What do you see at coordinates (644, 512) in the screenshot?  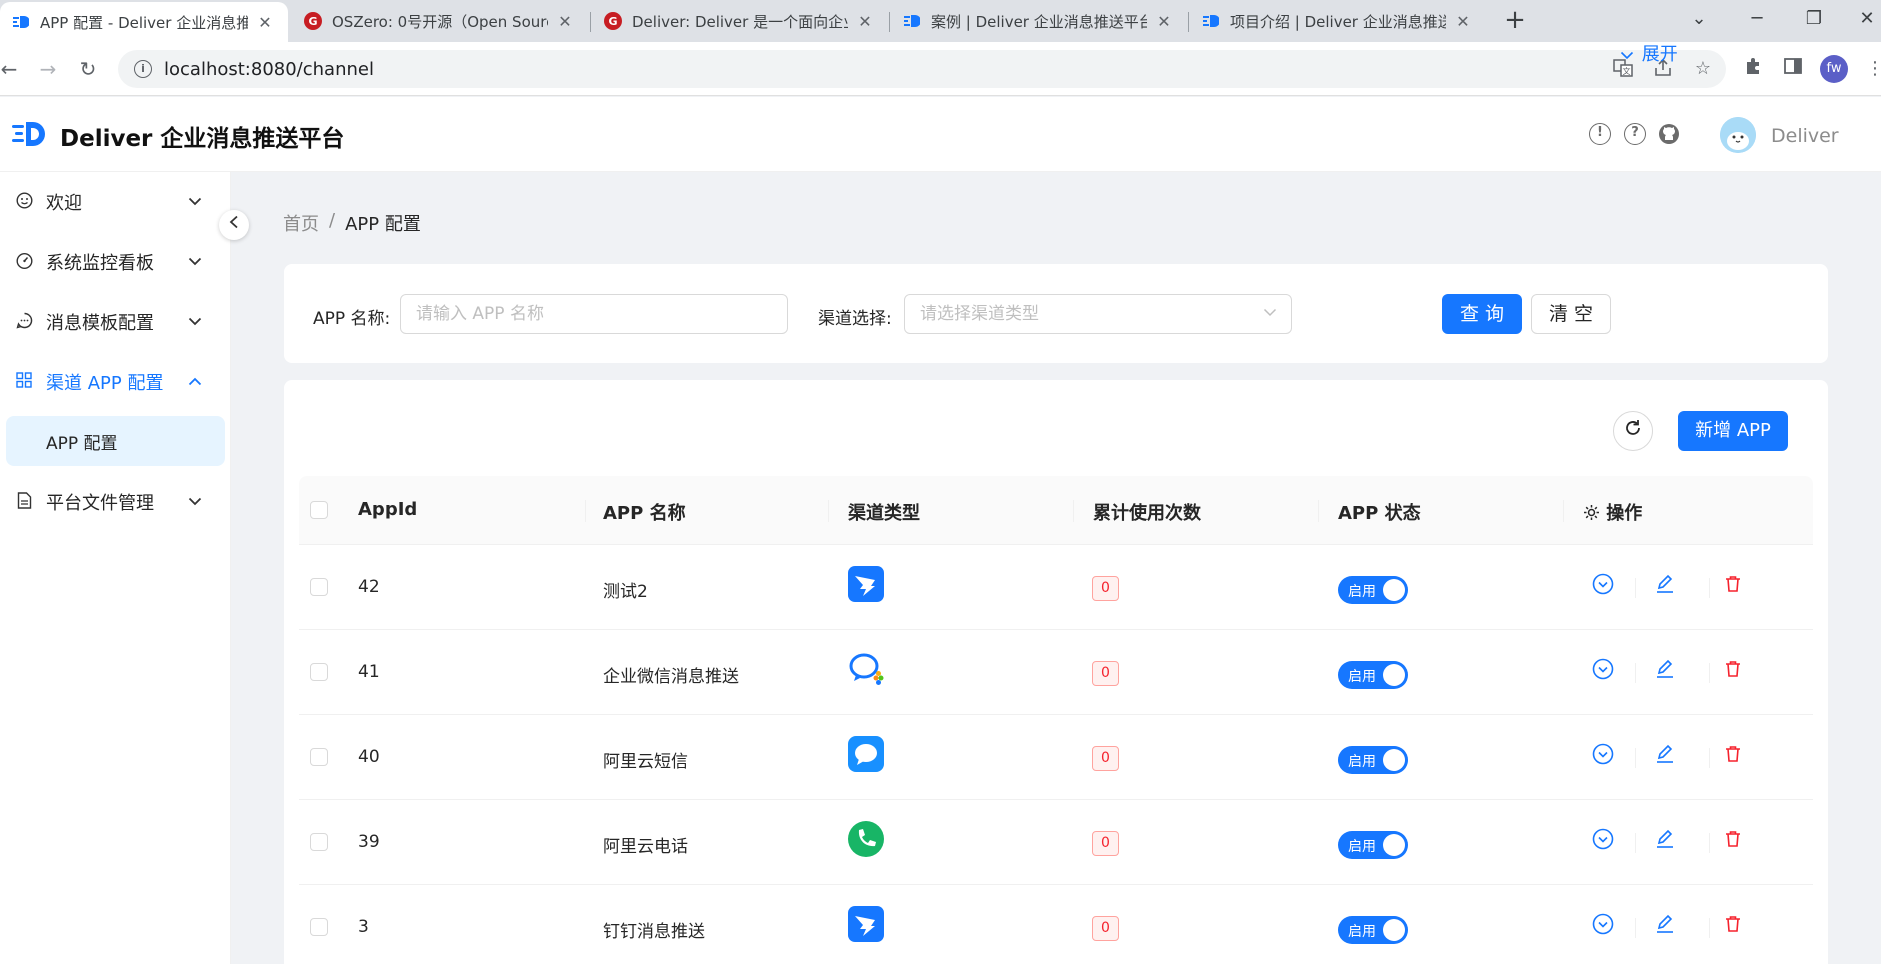 I see `column-header-app-name: APP 名称` at bounding box center [644, 512].